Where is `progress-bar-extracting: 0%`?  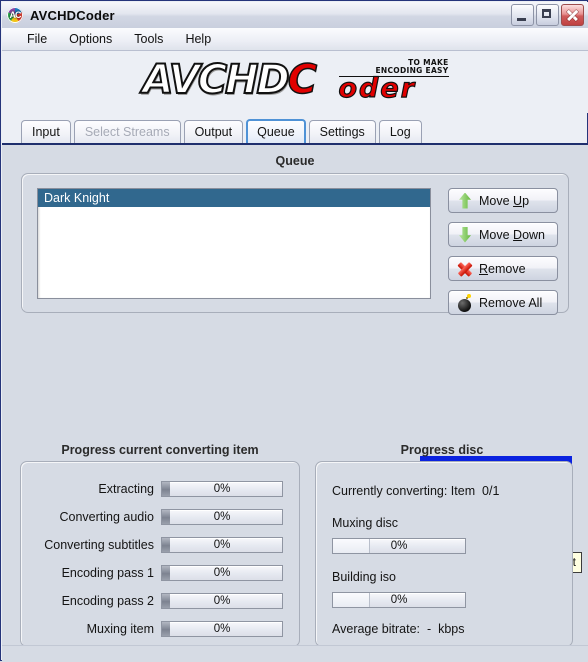 progress-bar-extracting: 0% is located at coordinates (222, 488).